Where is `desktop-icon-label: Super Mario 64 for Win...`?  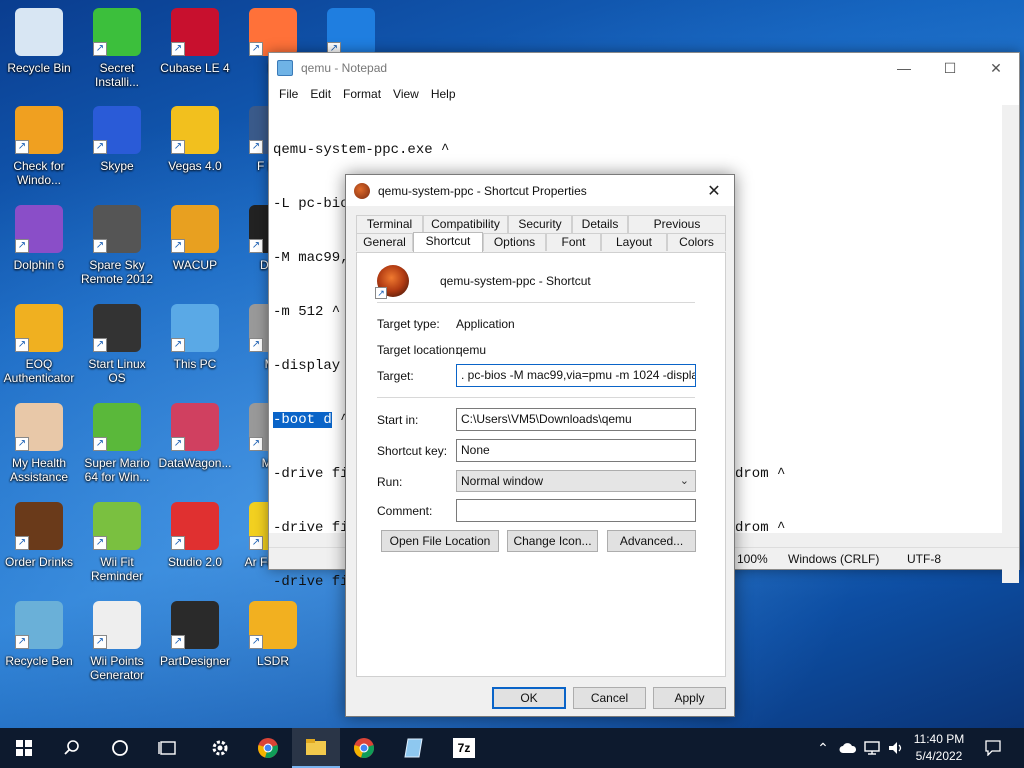 desktop-icon-label: Super Mario 64 for Win... is located at coordinates (117, 470).